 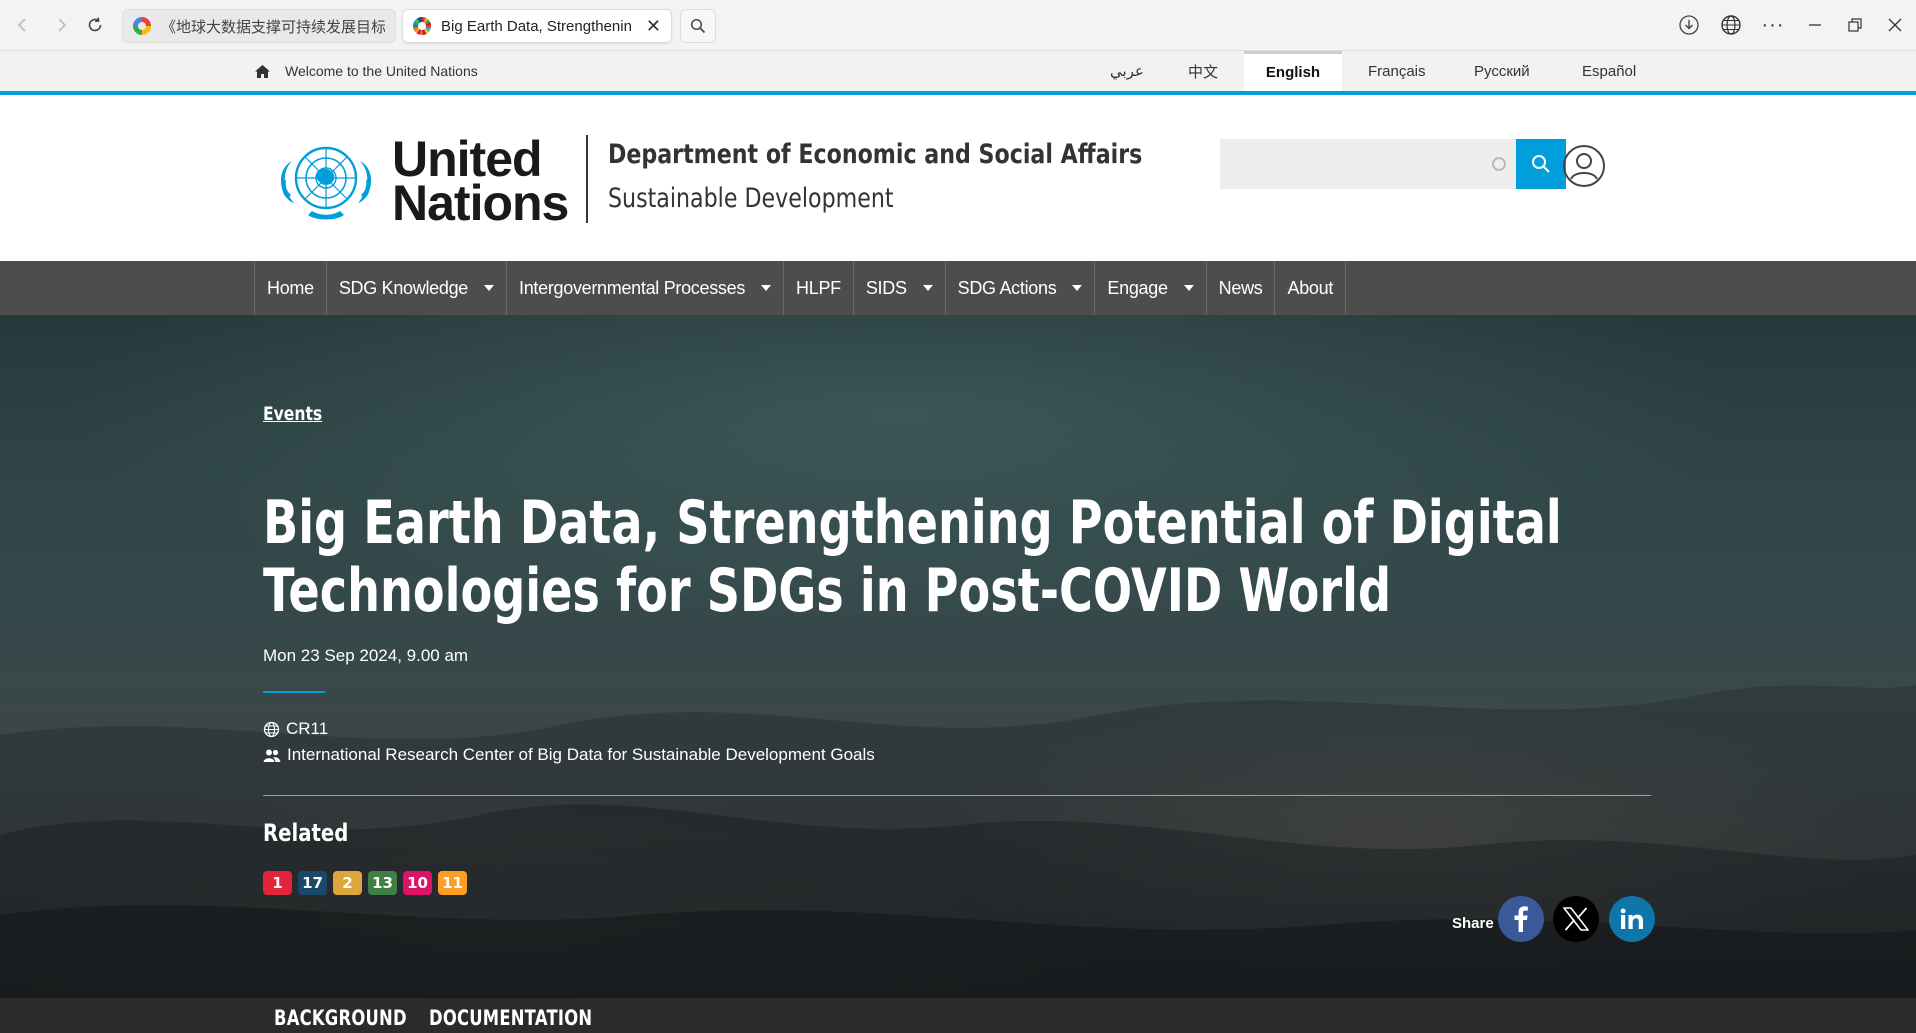 I want to click on un-emblem-icon, so click(x=326, y=180).